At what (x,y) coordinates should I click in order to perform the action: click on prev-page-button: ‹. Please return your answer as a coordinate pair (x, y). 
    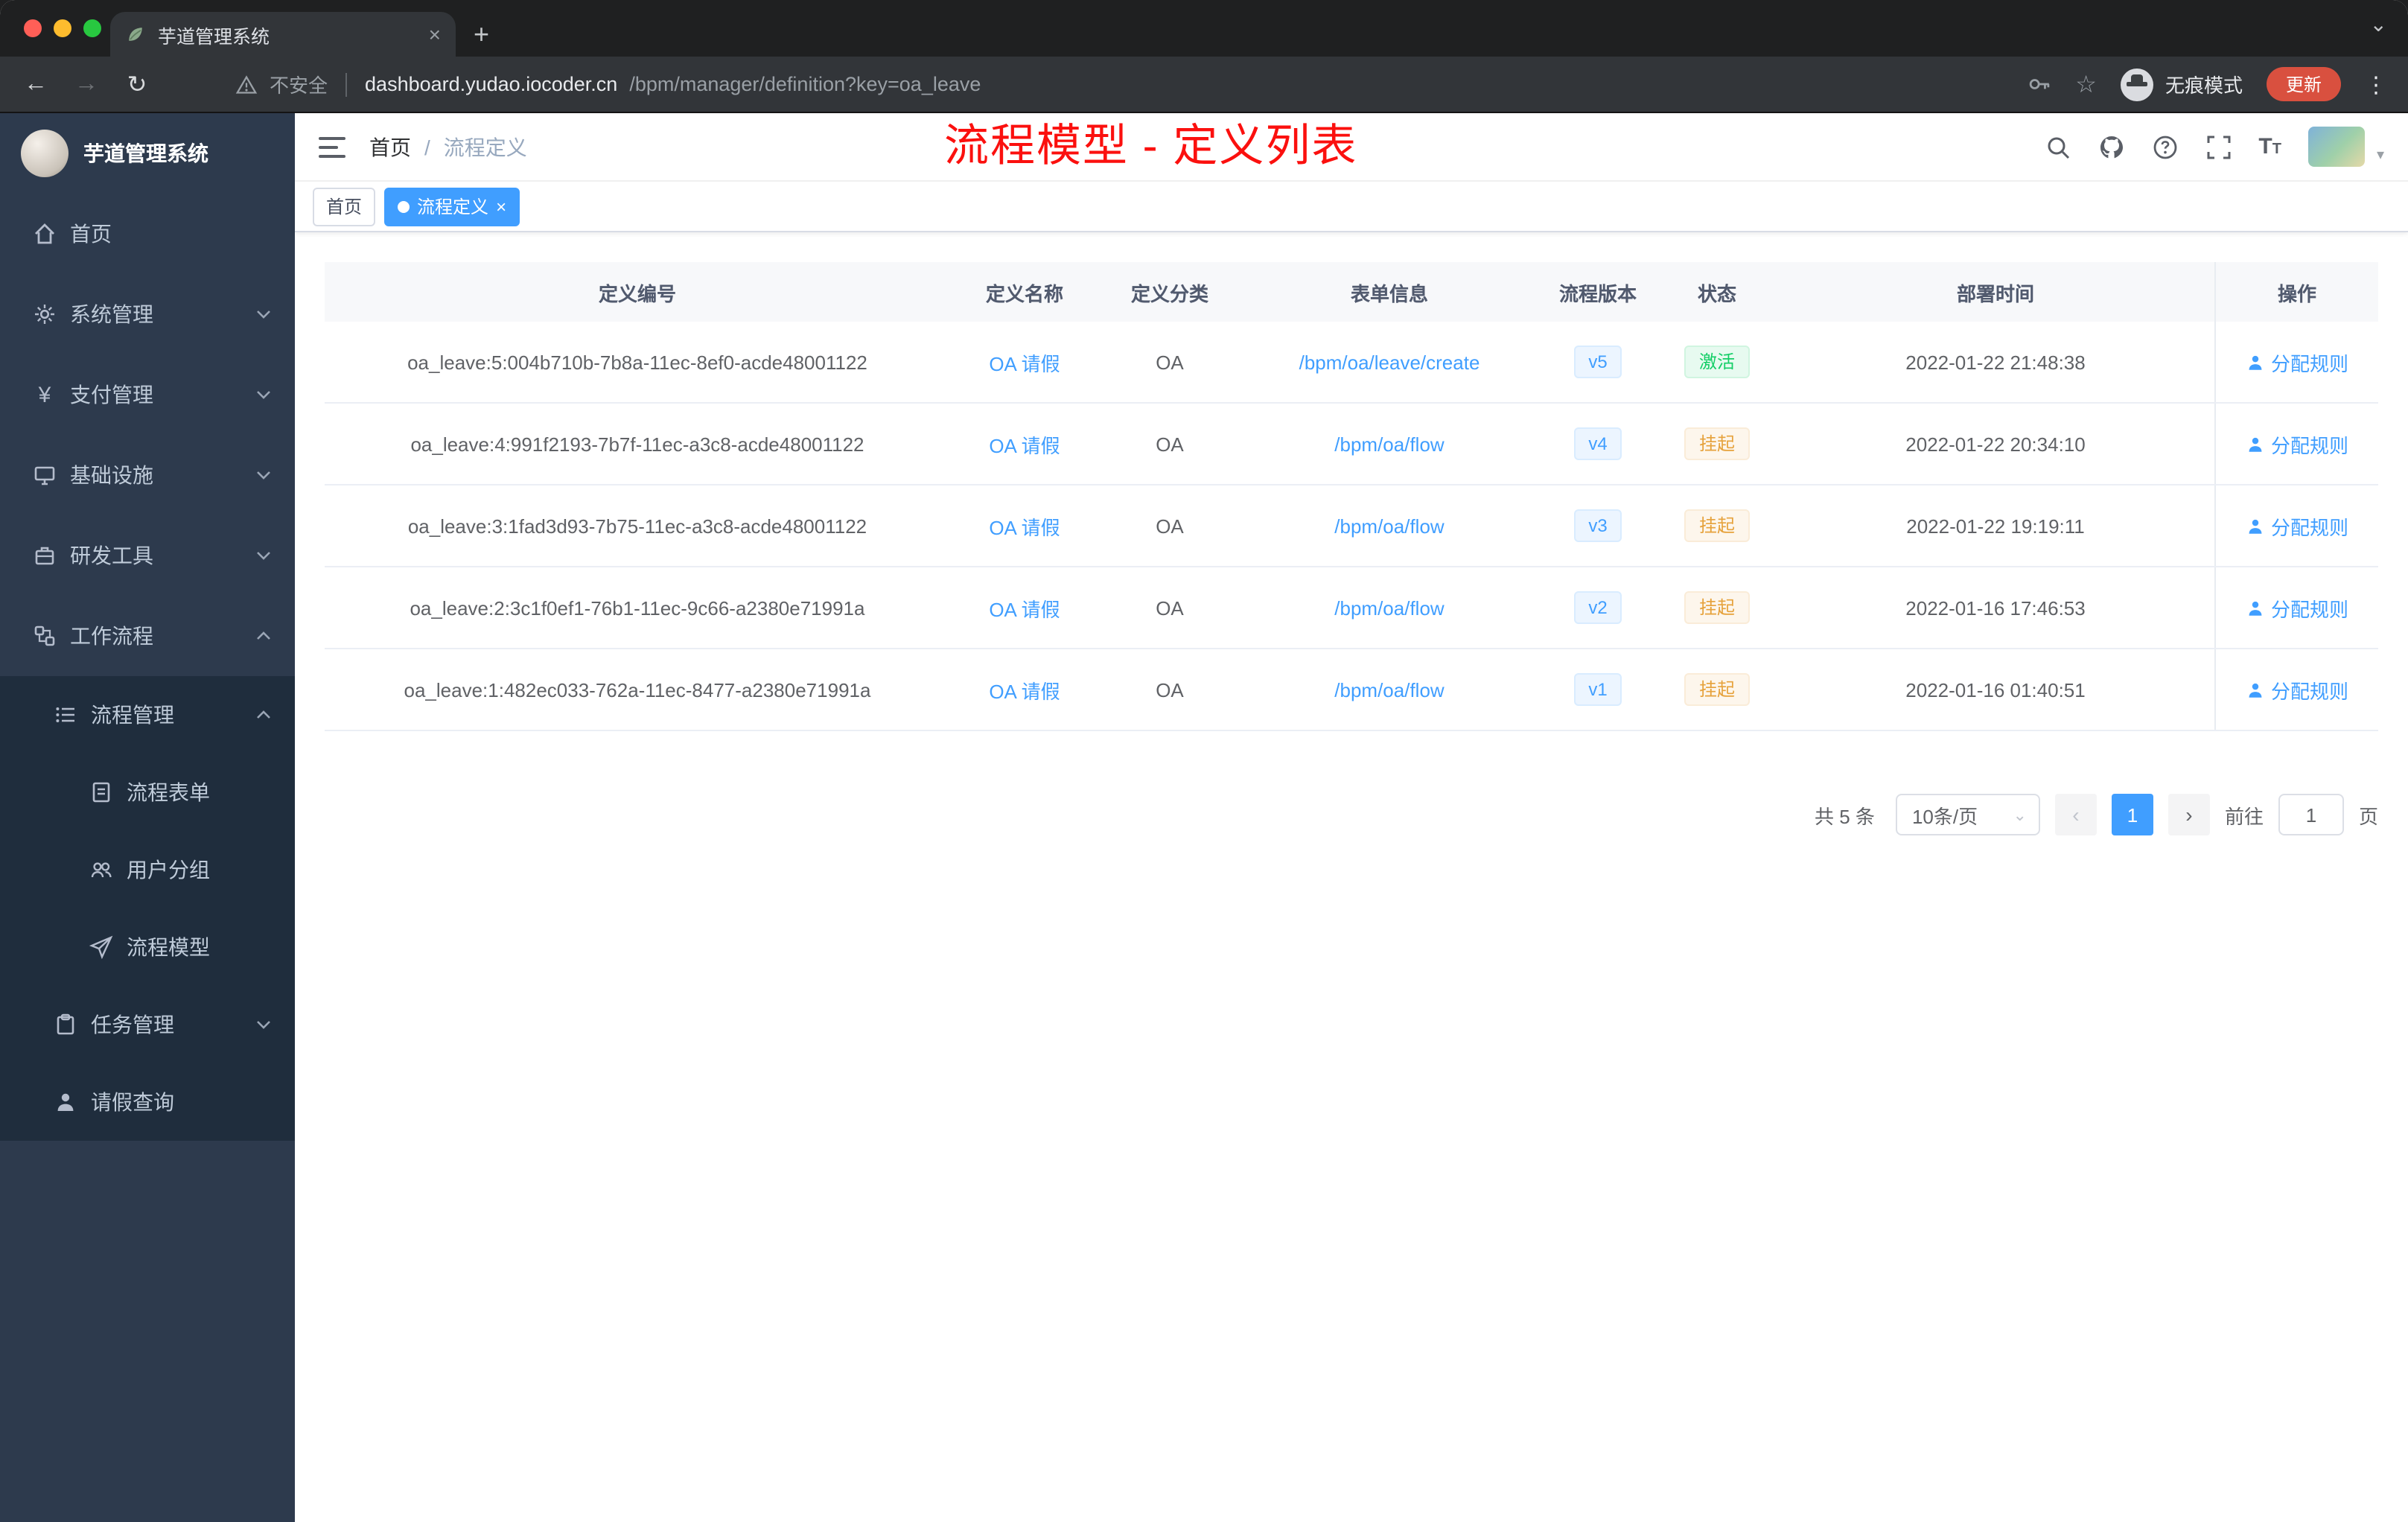
    Looking at the image, I should click on (2075, 814).